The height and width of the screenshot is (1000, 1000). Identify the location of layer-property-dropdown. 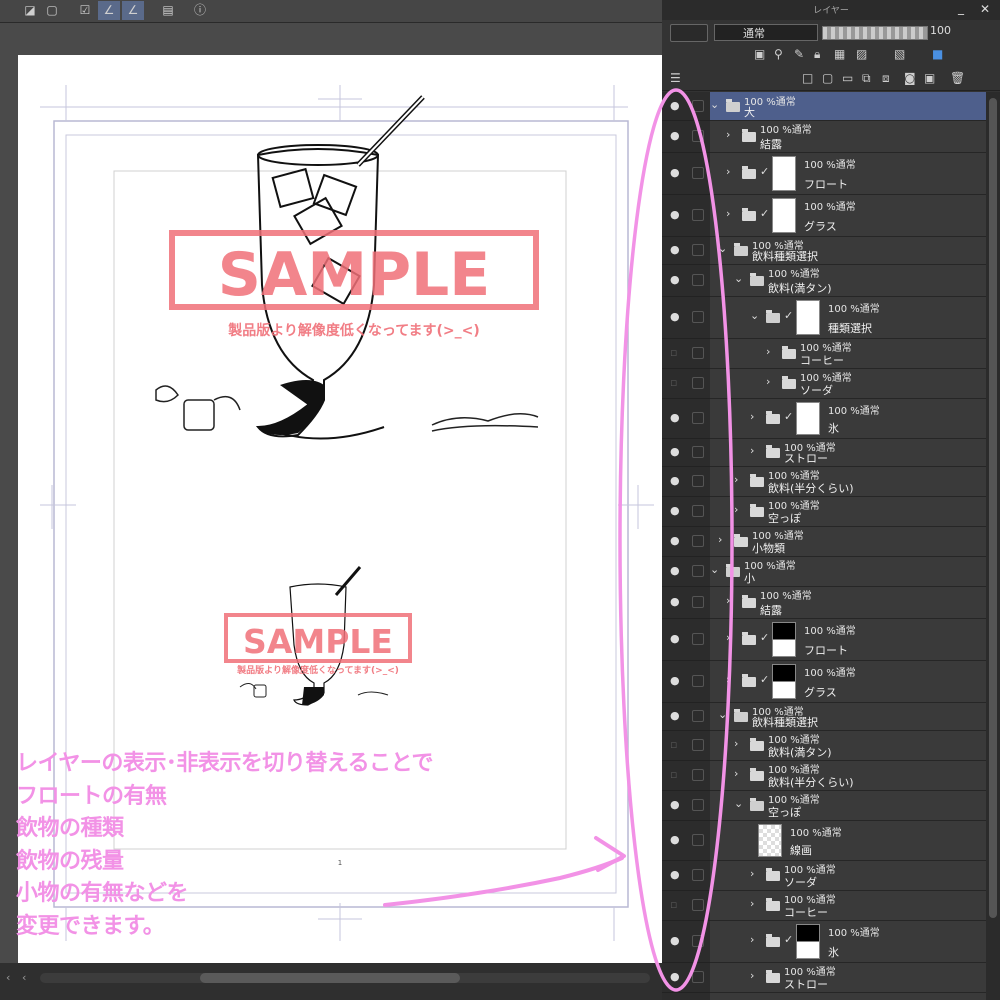
(689, 33).